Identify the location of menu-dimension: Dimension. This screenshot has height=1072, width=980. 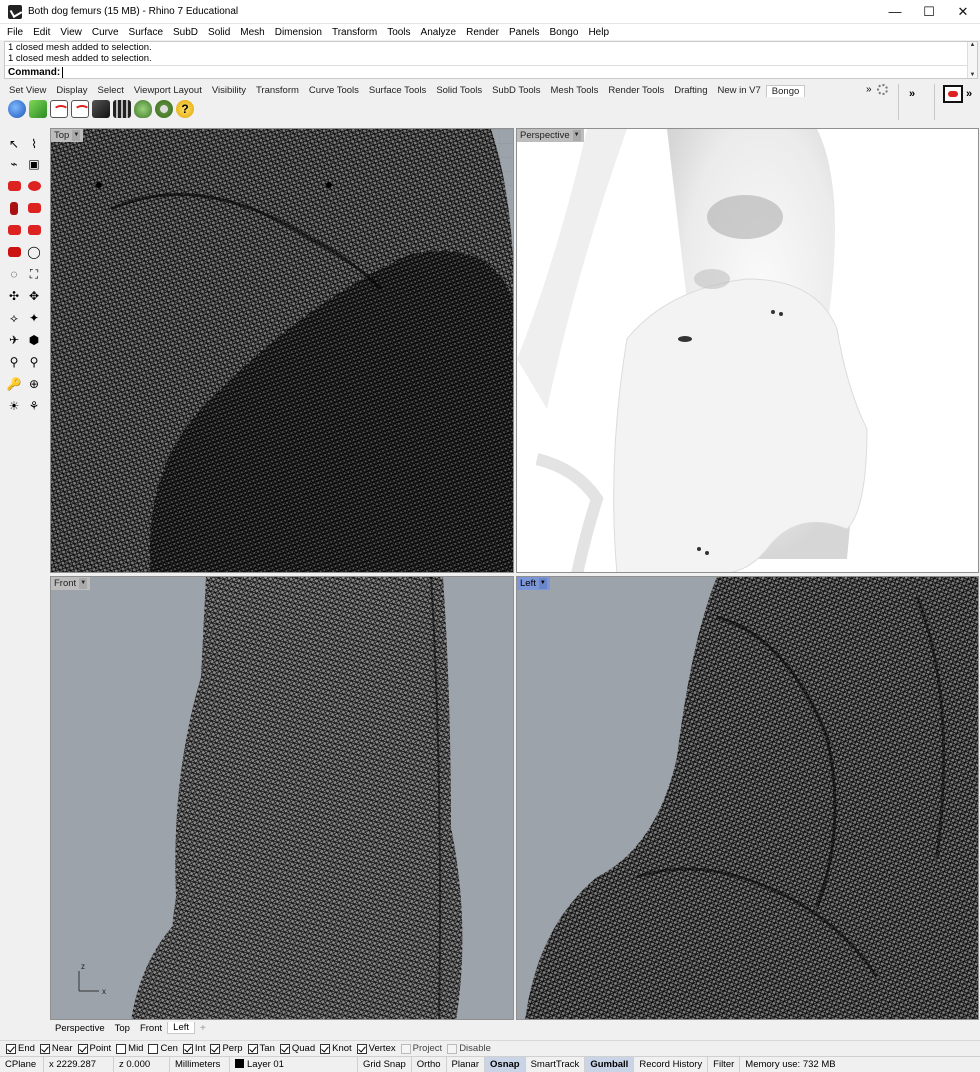
(298, 32).